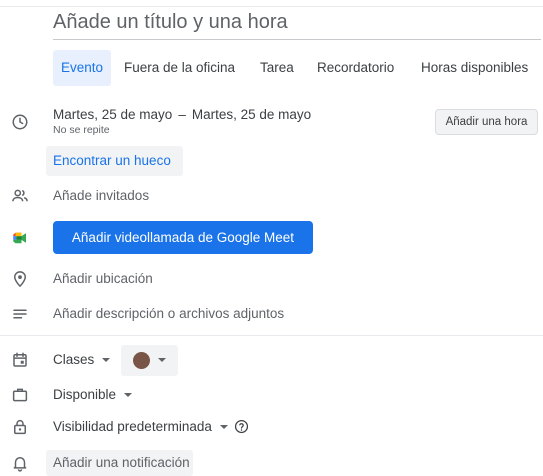 The image size is (543, 476). What do you see at coordinates (271, 6) in the screenshot?
I see `top-divider` at bounding box center [271, 6].